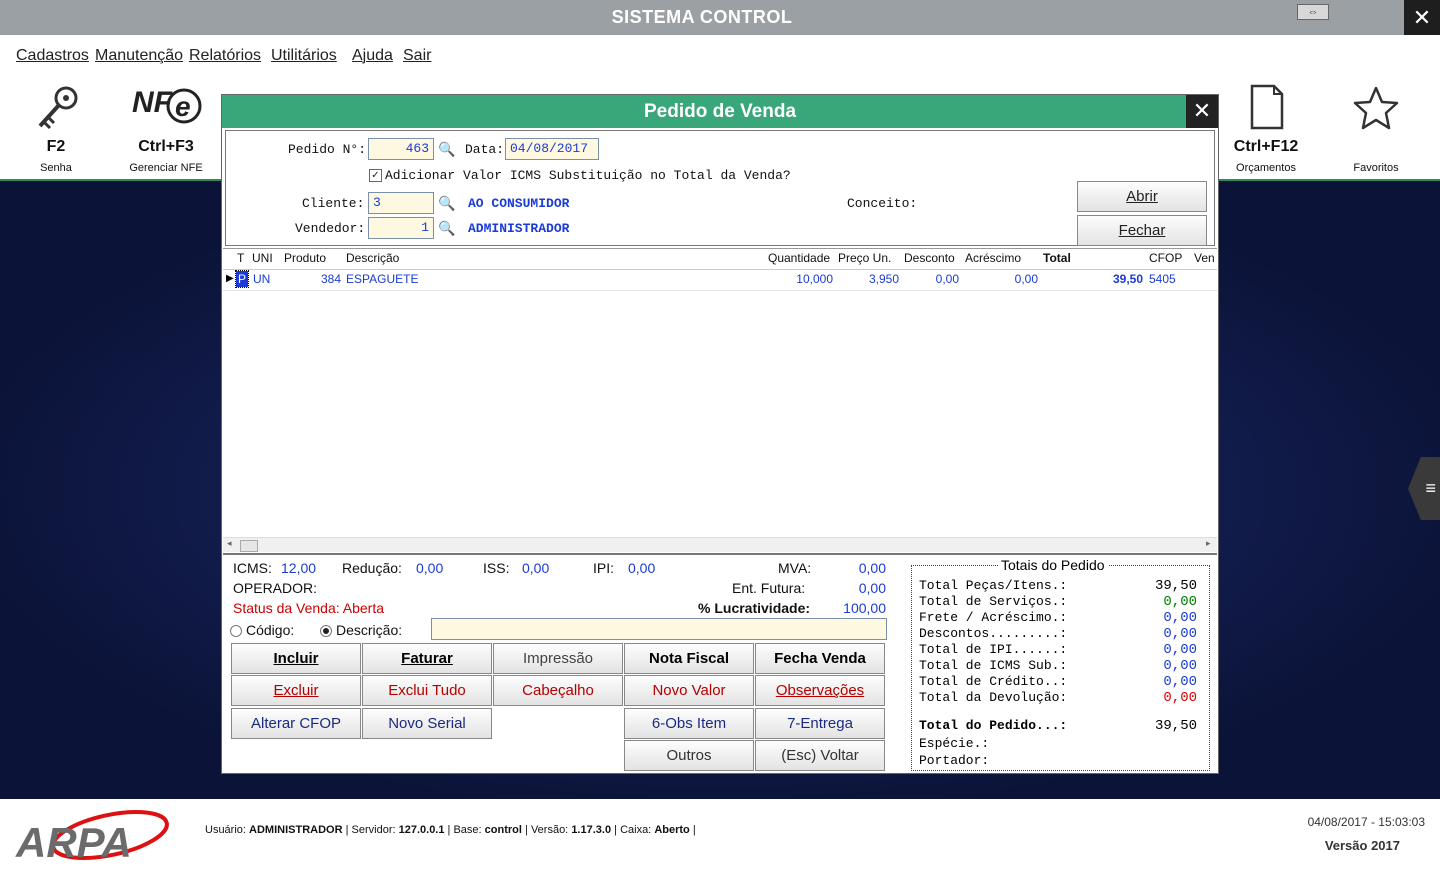  What do you see at coordinates (446, 228) in the screenshot?
I see `vendedor-search-icon: 🔍` at bounding box center [446, 228].